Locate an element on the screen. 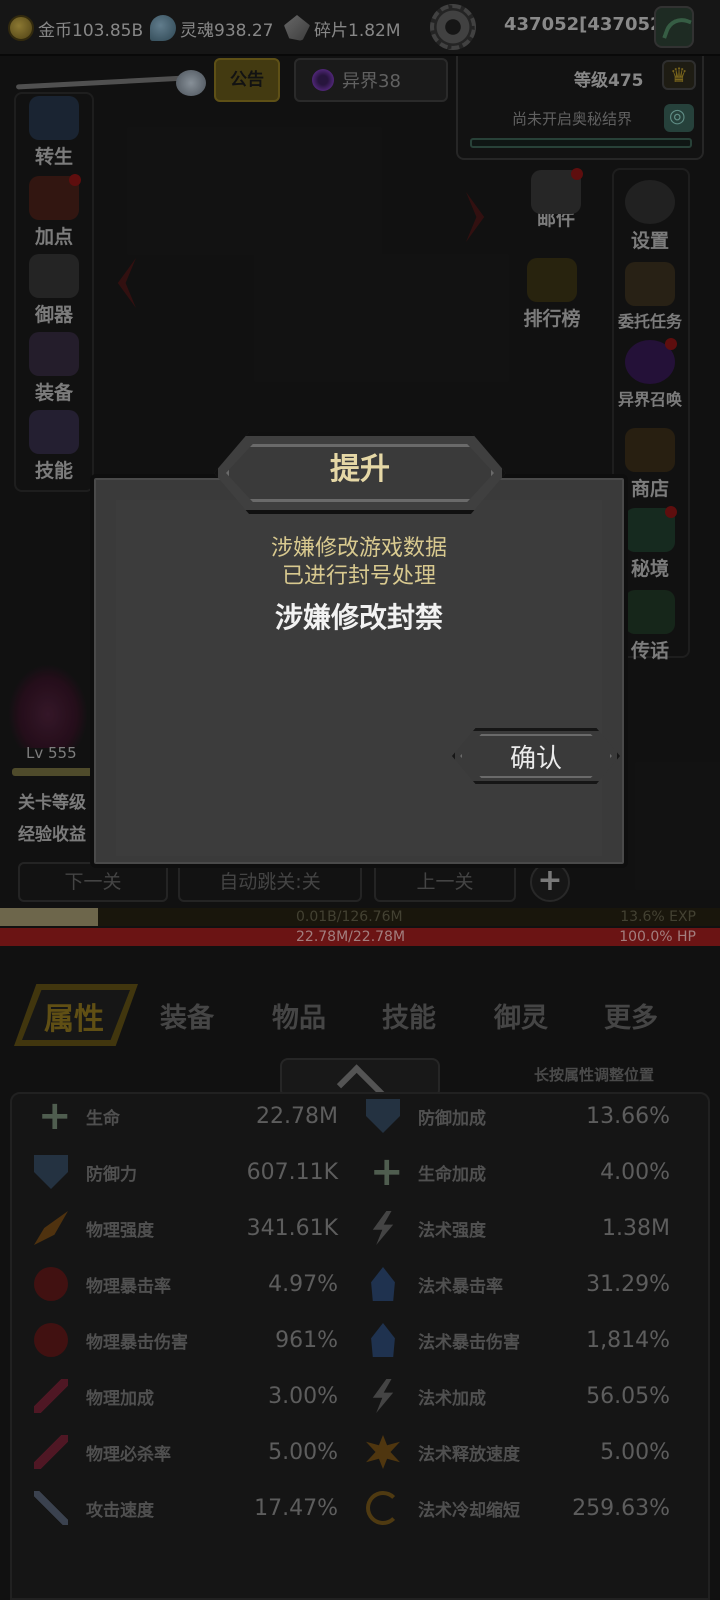 Image resolution: width=720 pixels, height=1600 pixels. modal-title: 提升 is located at coordinates (360, 469).